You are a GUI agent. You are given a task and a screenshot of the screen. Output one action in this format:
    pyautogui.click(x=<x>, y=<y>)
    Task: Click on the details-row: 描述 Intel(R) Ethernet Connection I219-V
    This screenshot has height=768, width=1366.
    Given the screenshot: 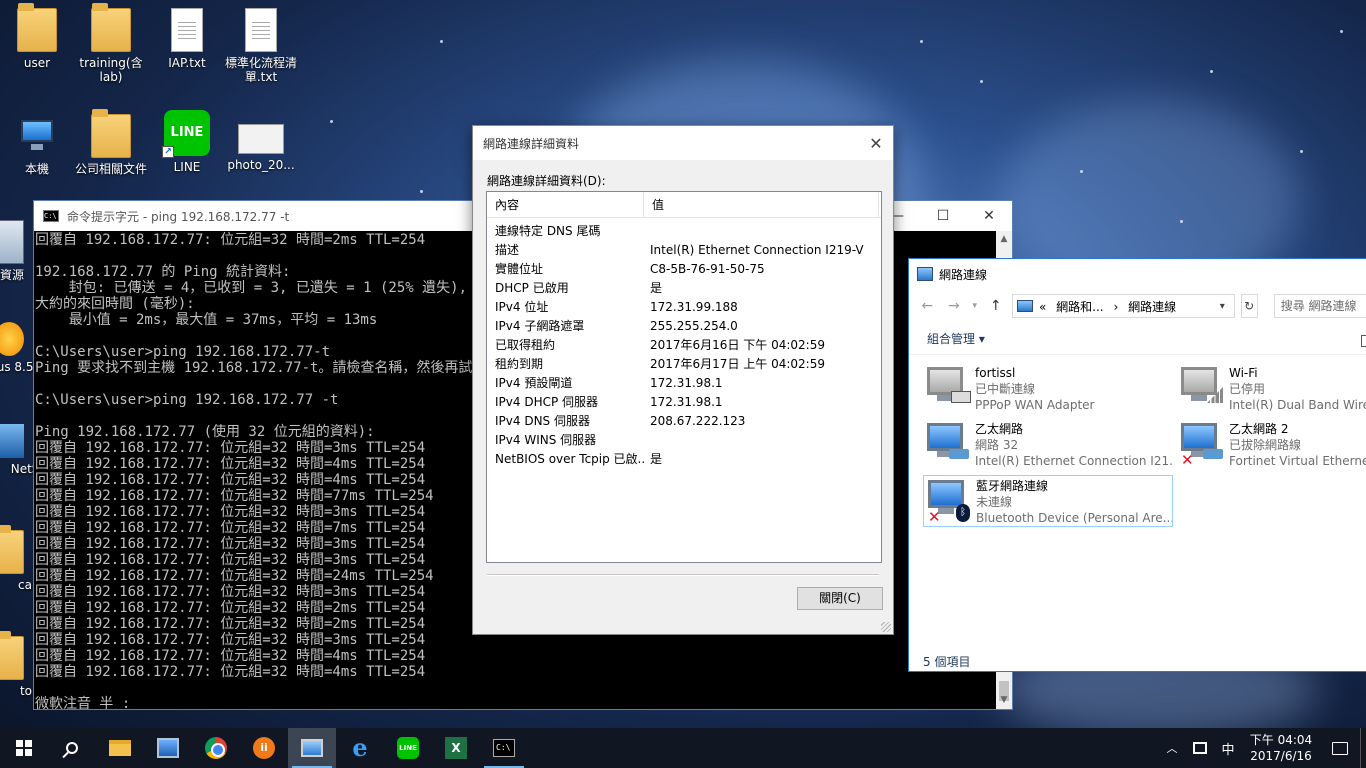 What is the action you would take?
    pyautogui.click(x=684, y=249)
    